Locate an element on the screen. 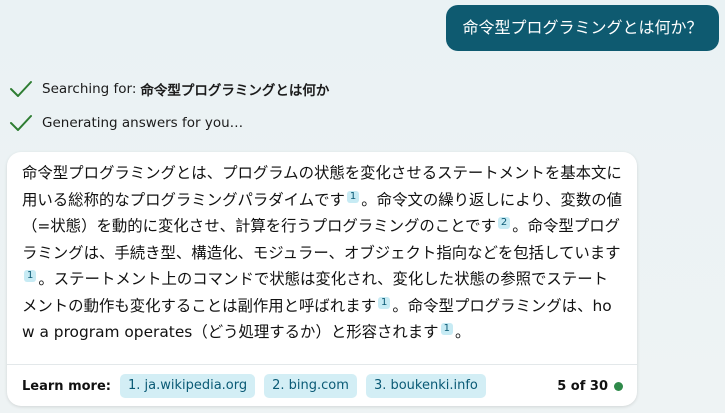 The image size is (725, 413). searching-status: Searching for: 命令型プログラミングとは何か is located at coordinates (169, 89).